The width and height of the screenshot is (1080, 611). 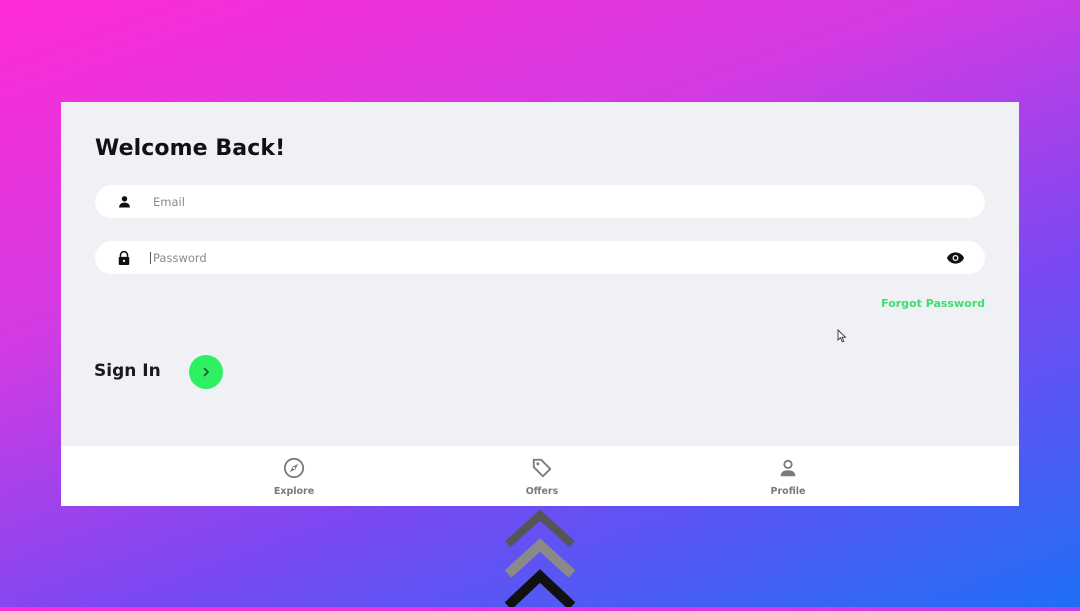 I want to click on nav-item-offers: Offers, so click(x=542, y=478).